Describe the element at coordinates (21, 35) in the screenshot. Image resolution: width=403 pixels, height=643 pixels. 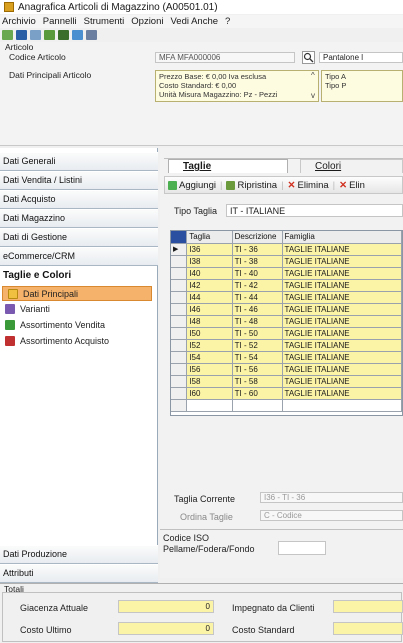
I see `save-icon` at that location.